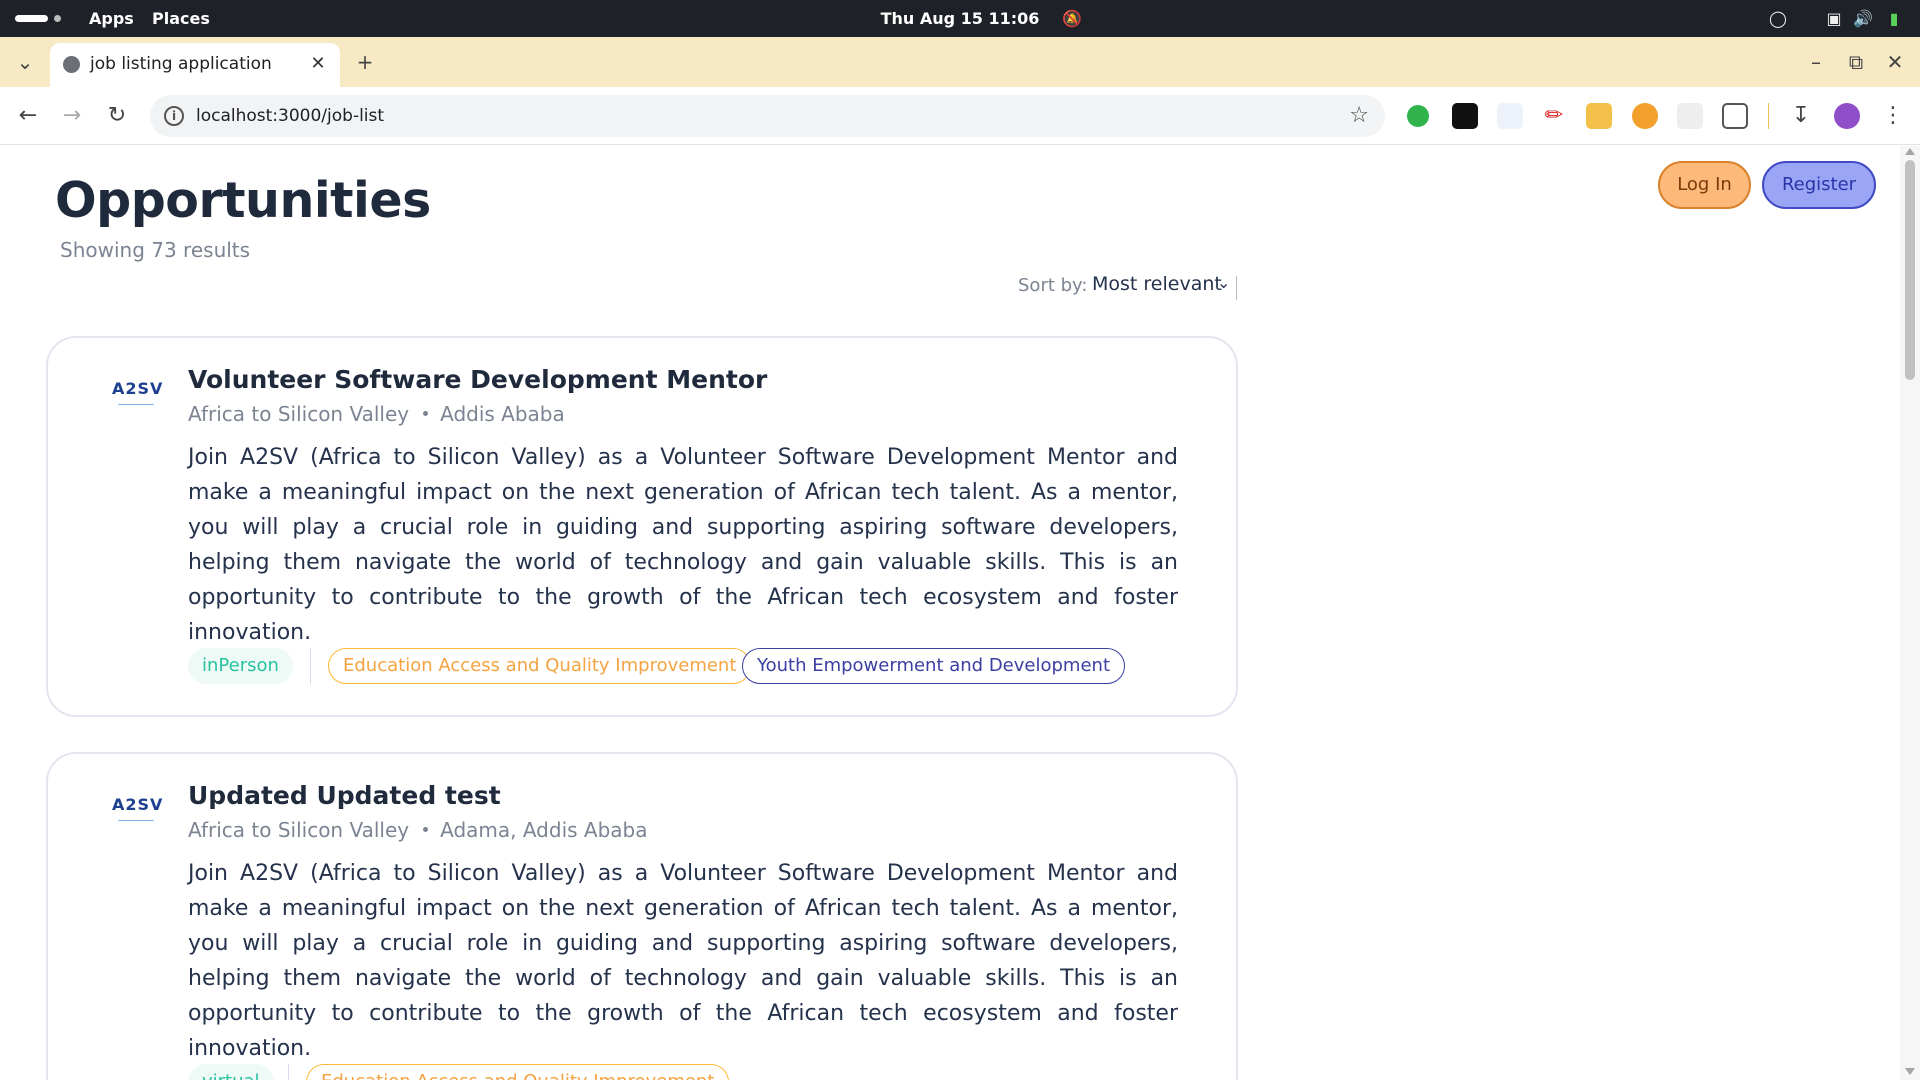  Describe the element at coordinates (31, 18) in the screenshot. I see `activities-indicator` at that location.